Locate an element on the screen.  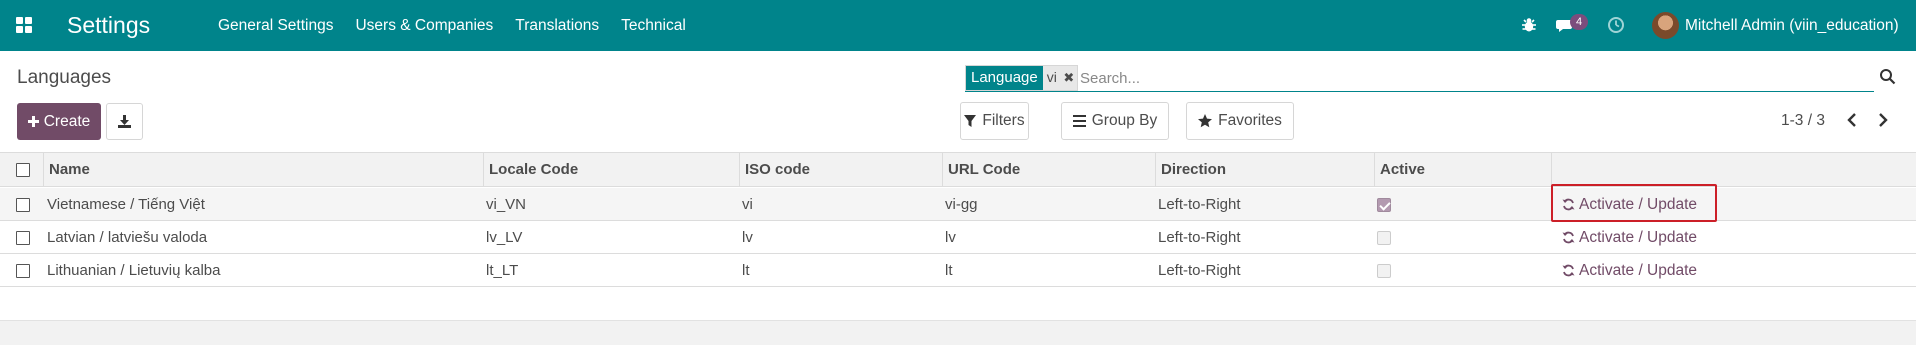
menu-item-general-settings: General Settings is located at coordinates (275, 26).